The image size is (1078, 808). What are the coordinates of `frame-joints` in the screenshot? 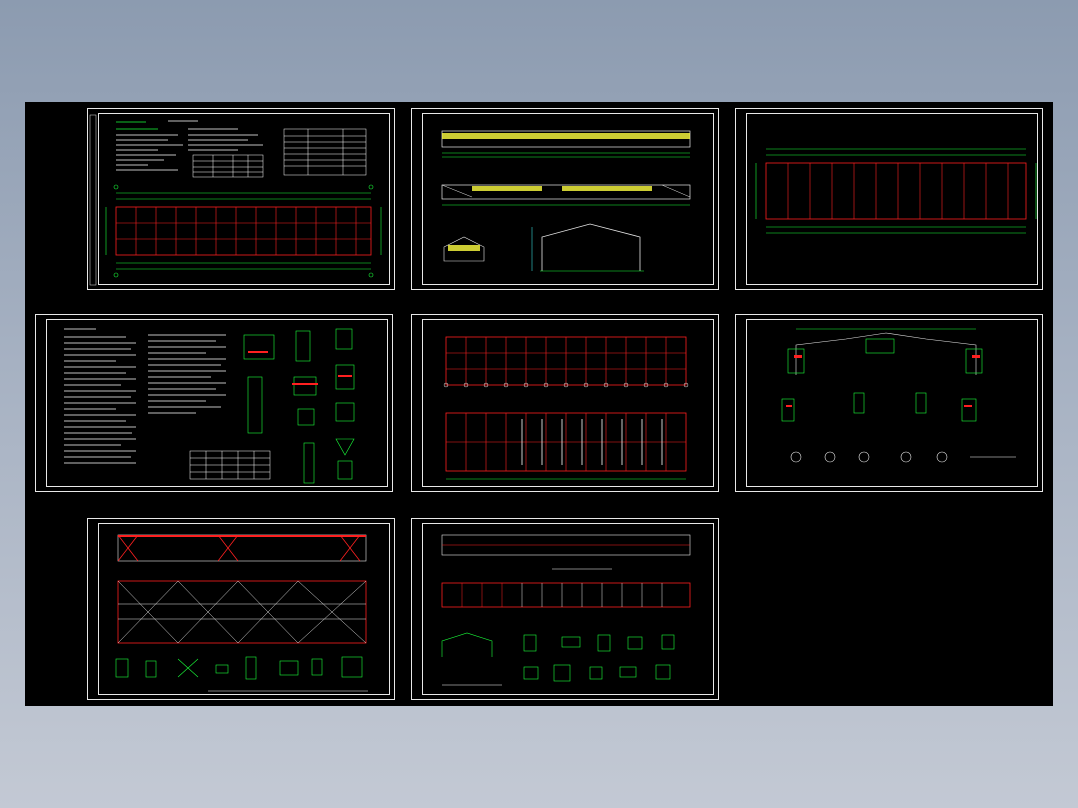 It's located at (882, 380).